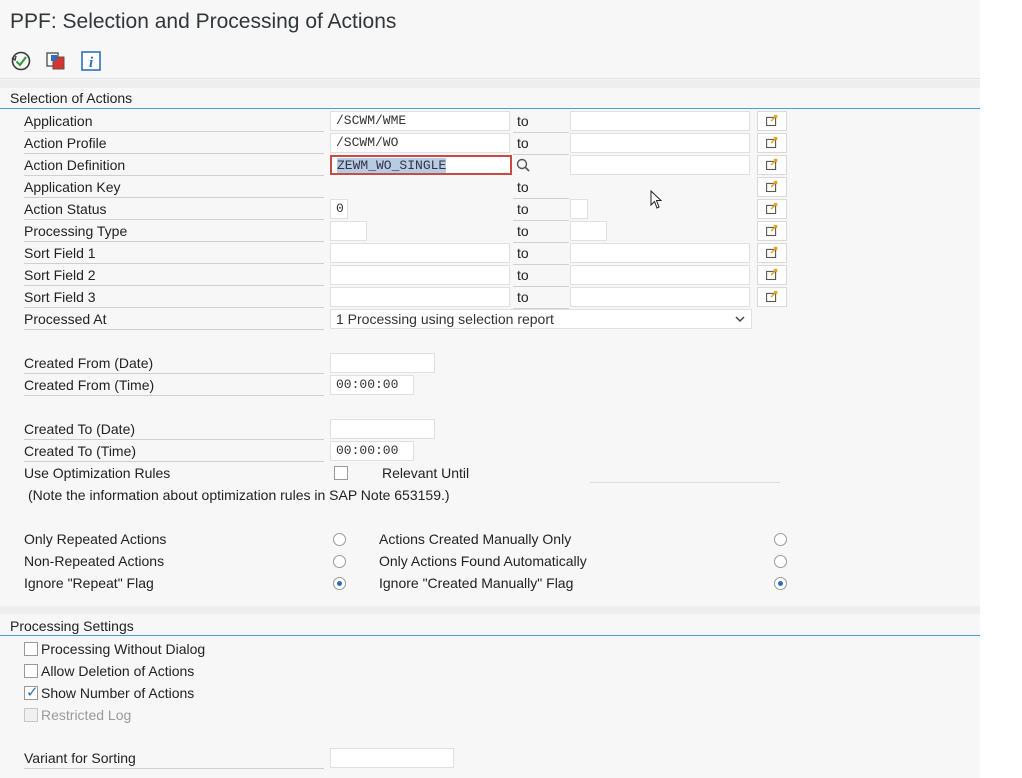 The width and height of the screenshot is (1022, 778). I want to click on allow-deletion-checkbox, so click(31, 671).